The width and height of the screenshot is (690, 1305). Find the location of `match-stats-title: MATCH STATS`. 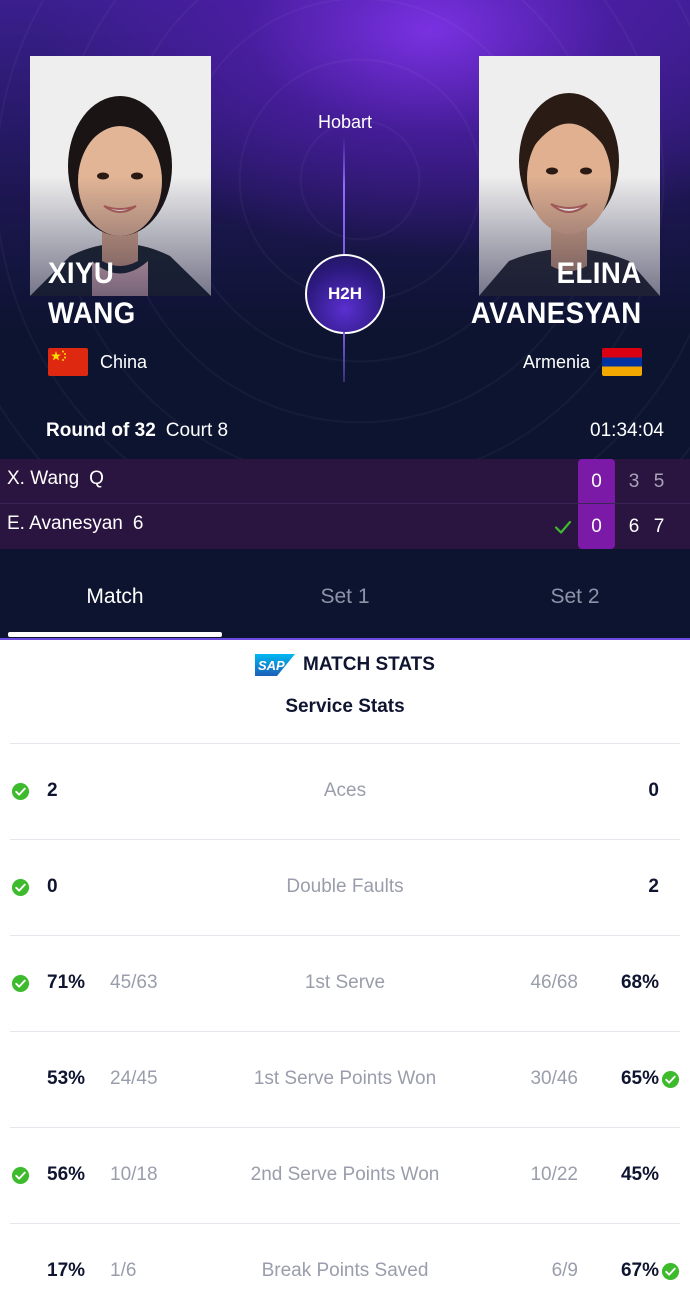

match-stats-title: MATCH STATS is located at coordinates (369, 664).